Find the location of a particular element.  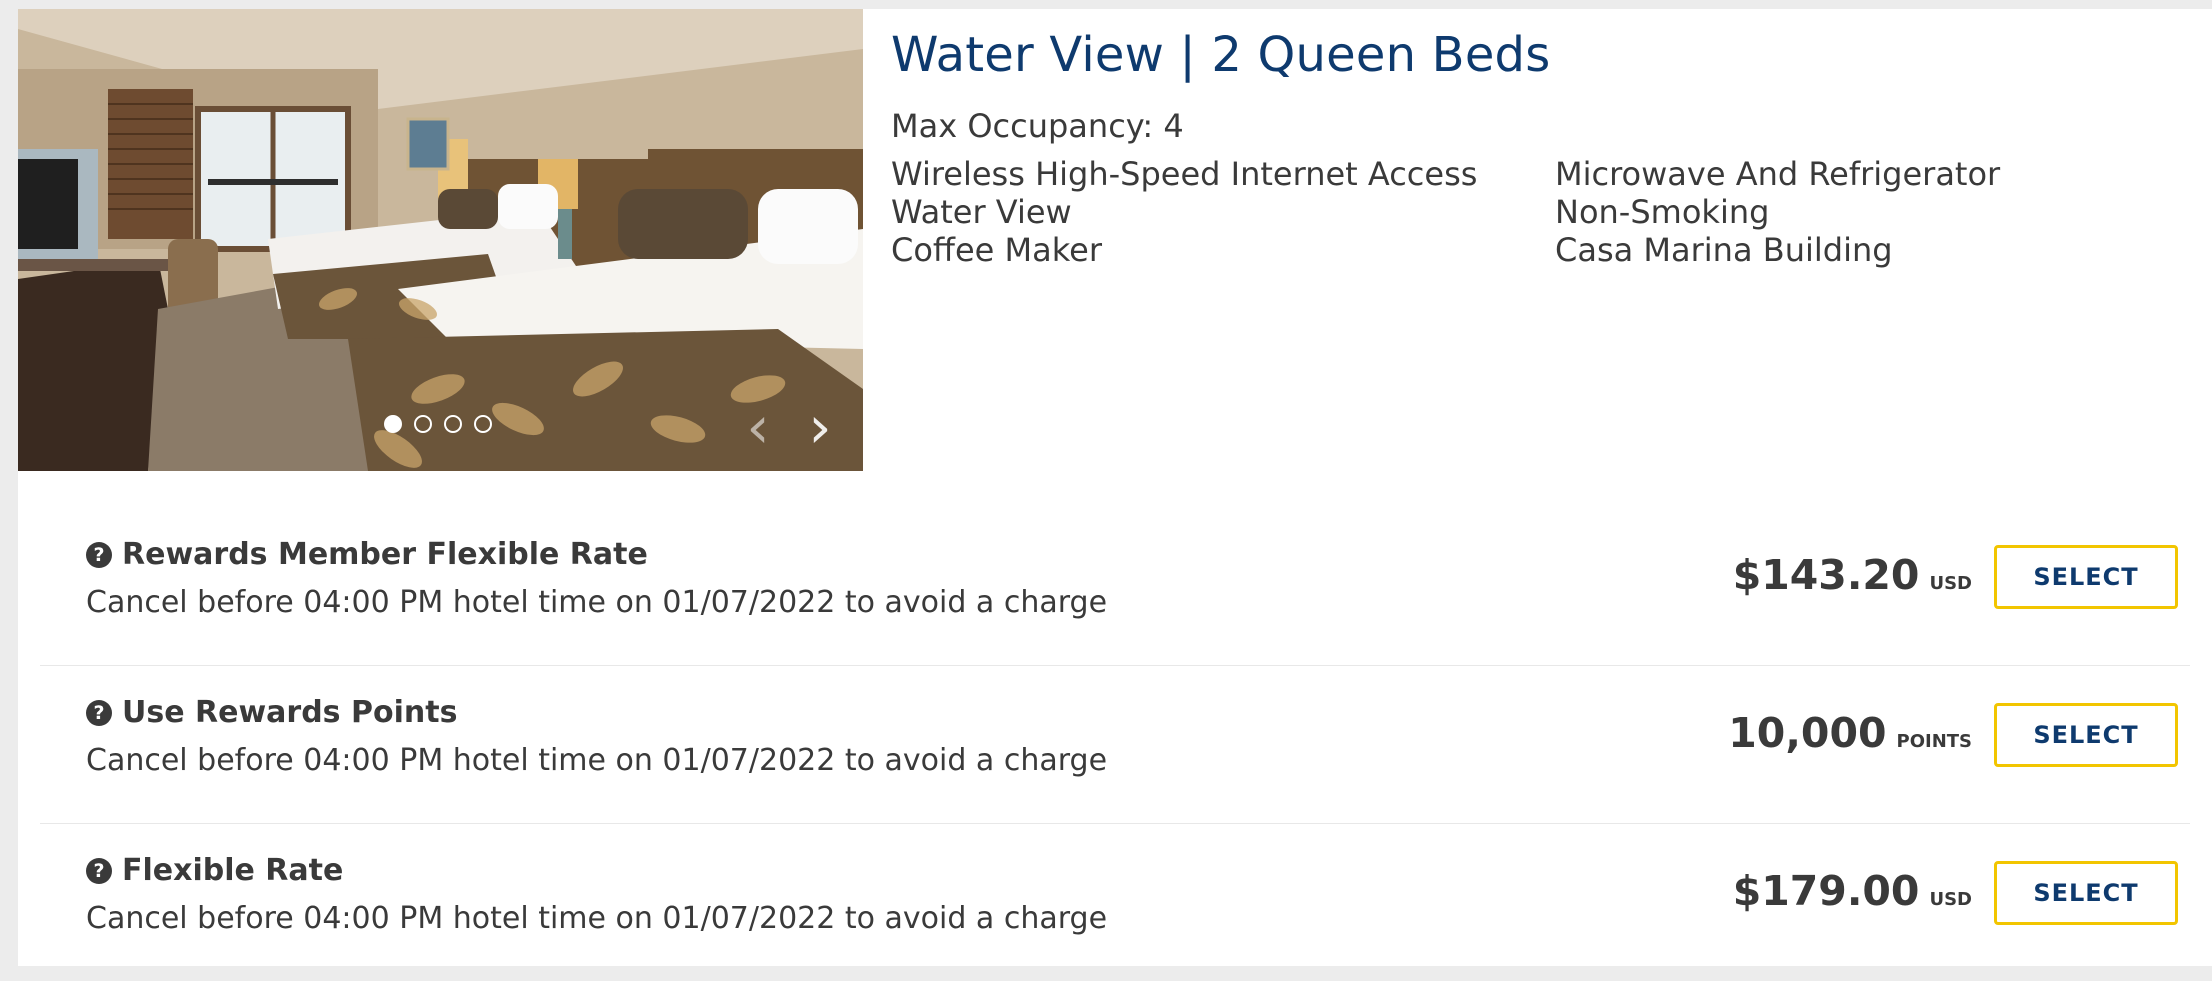

price: $179.00 USD is located at coordinates (1852, 891).